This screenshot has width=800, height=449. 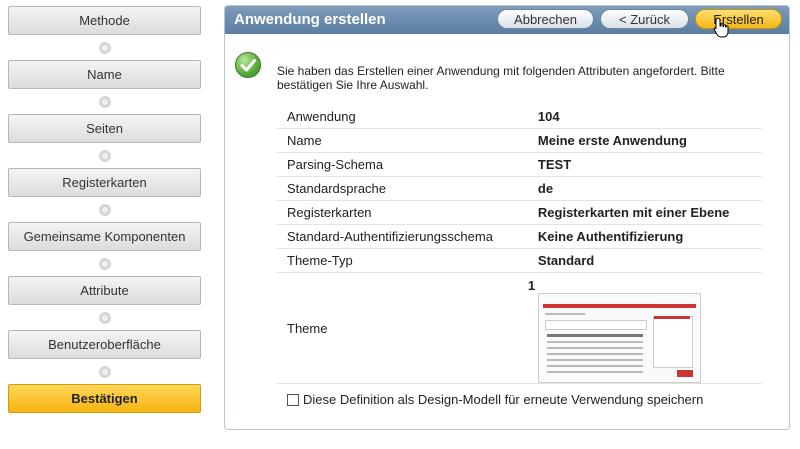 I want to click on attribute-value: Registerkarten mit einer Ebene, so click(x=644, y=212).